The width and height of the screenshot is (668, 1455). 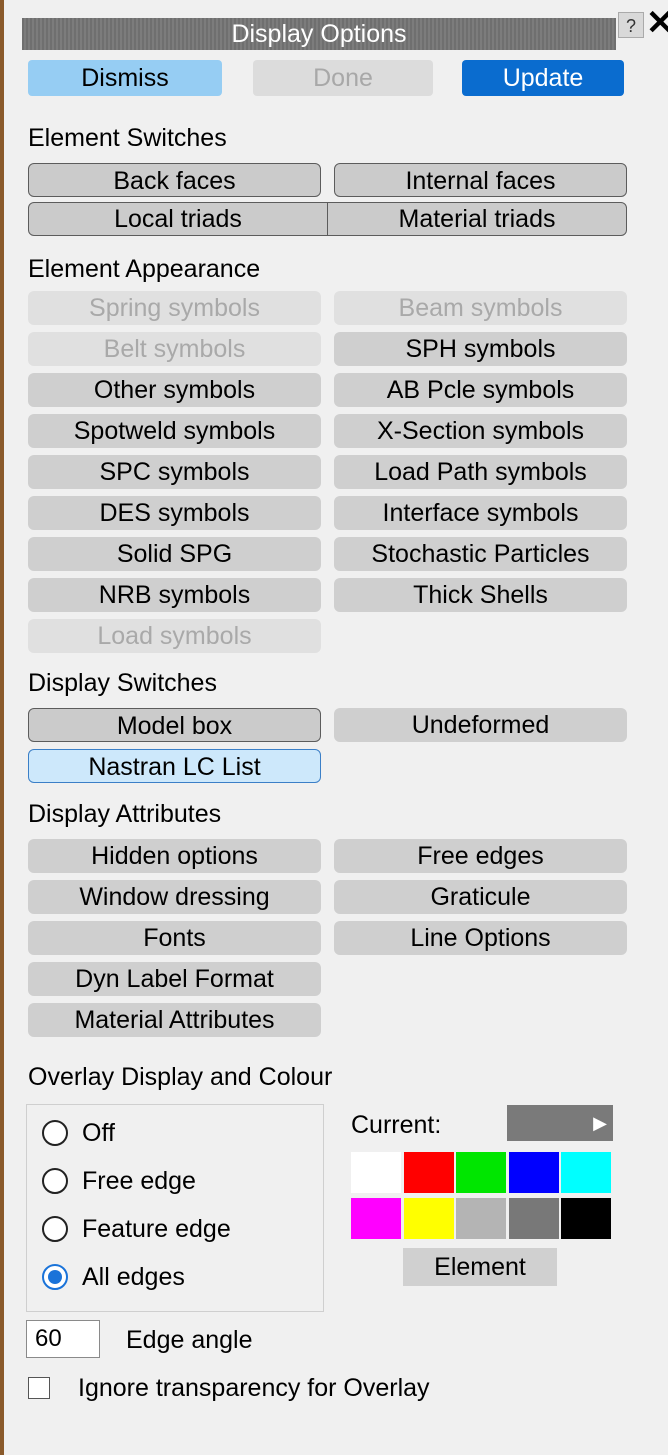 I want to click on element-appearance-button: Solid SPG, so click(x=174, y=554).